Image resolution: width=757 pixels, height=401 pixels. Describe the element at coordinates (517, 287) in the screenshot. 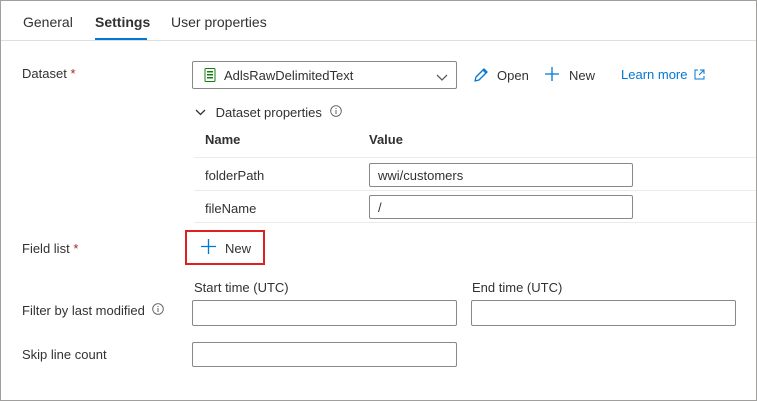

I see `end-time-label: End time (UTC)` at that location.